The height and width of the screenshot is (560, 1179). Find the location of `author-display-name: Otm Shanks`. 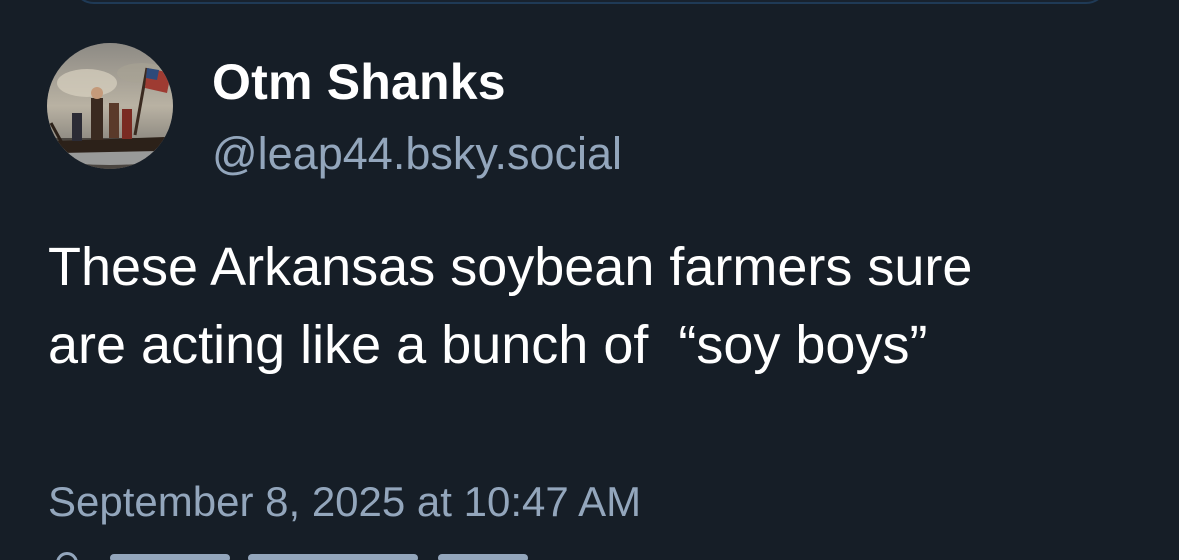

author-display-name: Otm Shanks is located at coordinates (359, 82).